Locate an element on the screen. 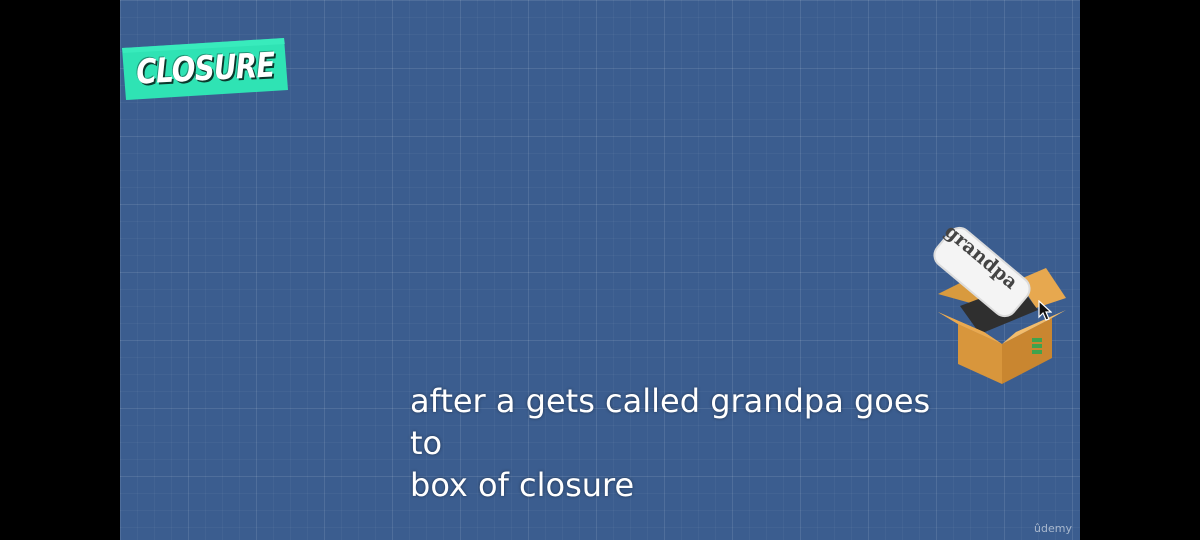 The image size is (1200, 540). slide-title: CLOSURE is located at coordinates (205, 69).